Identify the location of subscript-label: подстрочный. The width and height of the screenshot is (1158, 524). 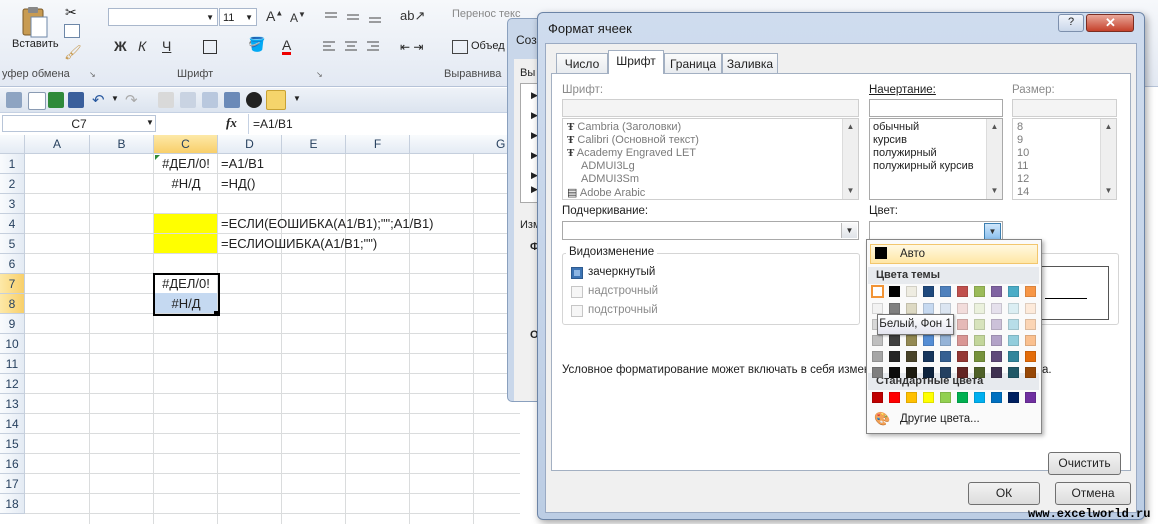
(623, 310).